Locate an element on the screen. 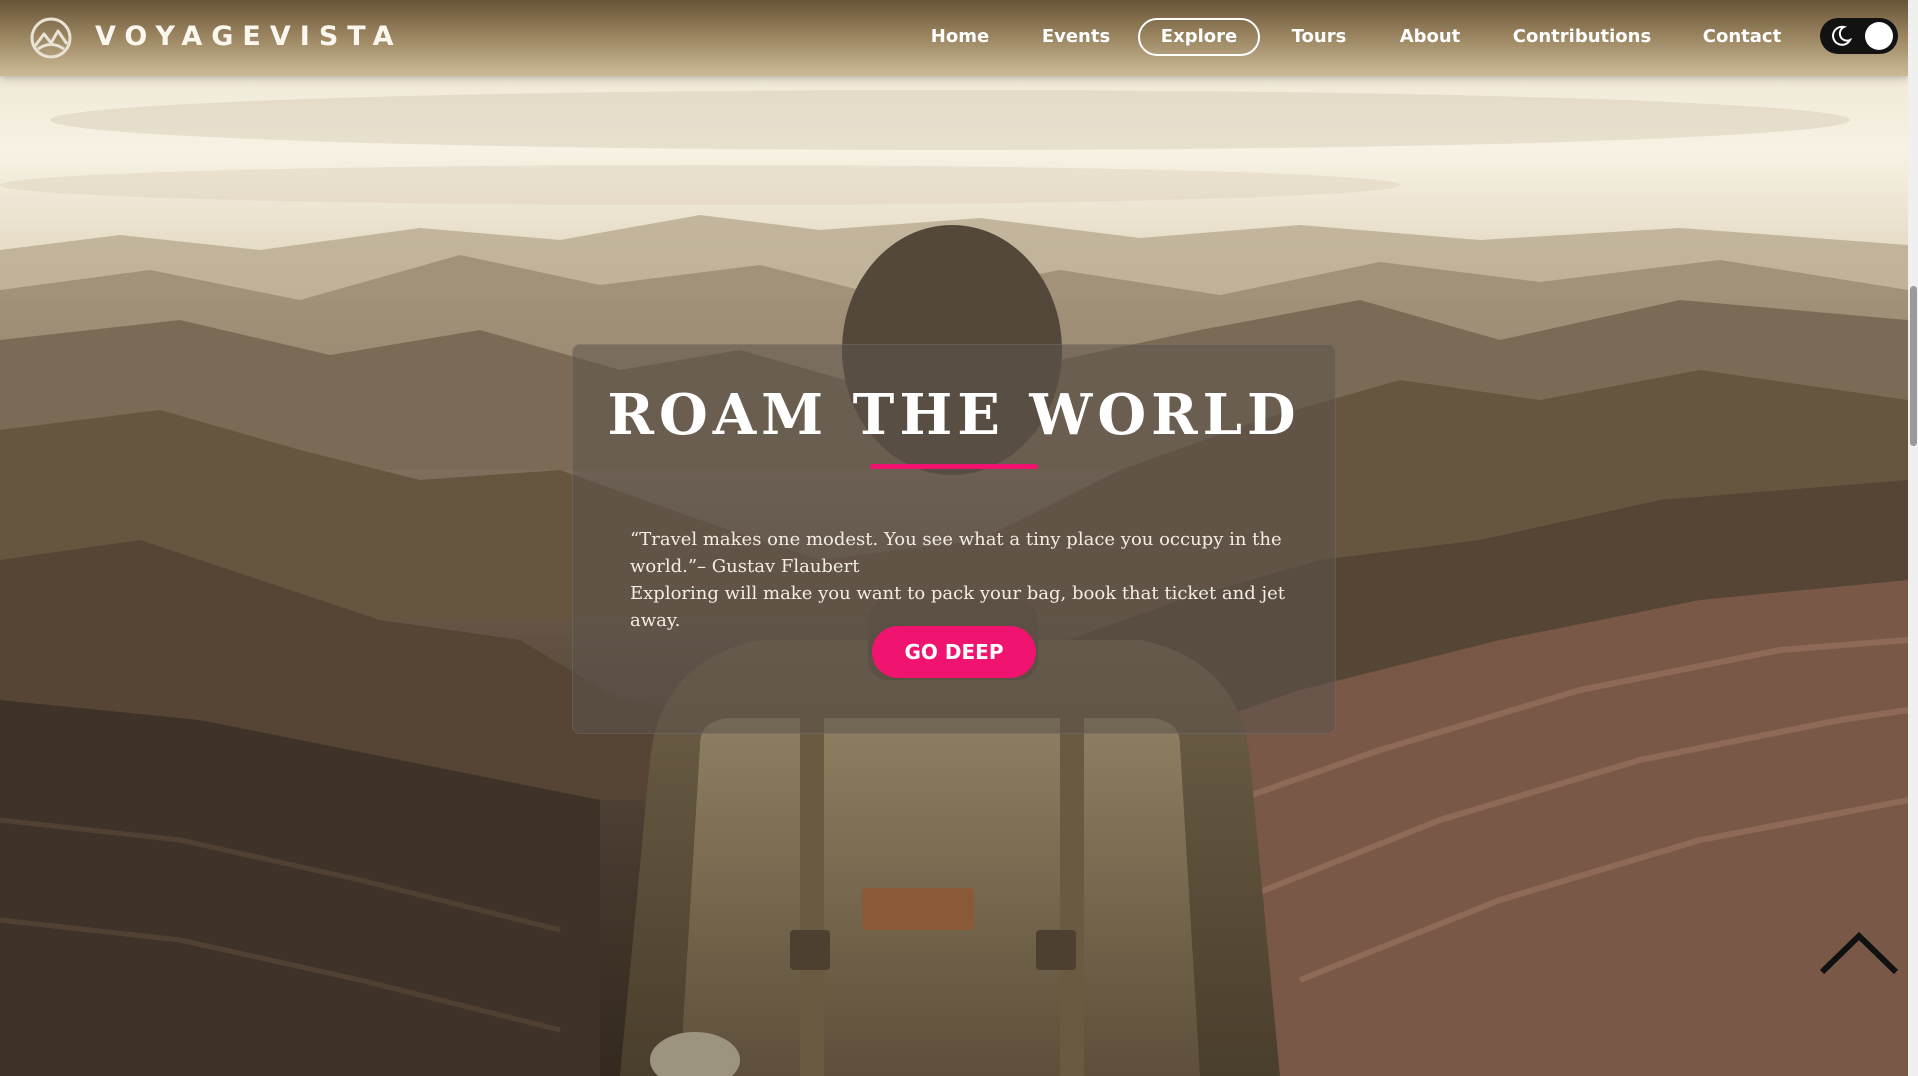  moon-icon is located at coordinates (1842, 35).